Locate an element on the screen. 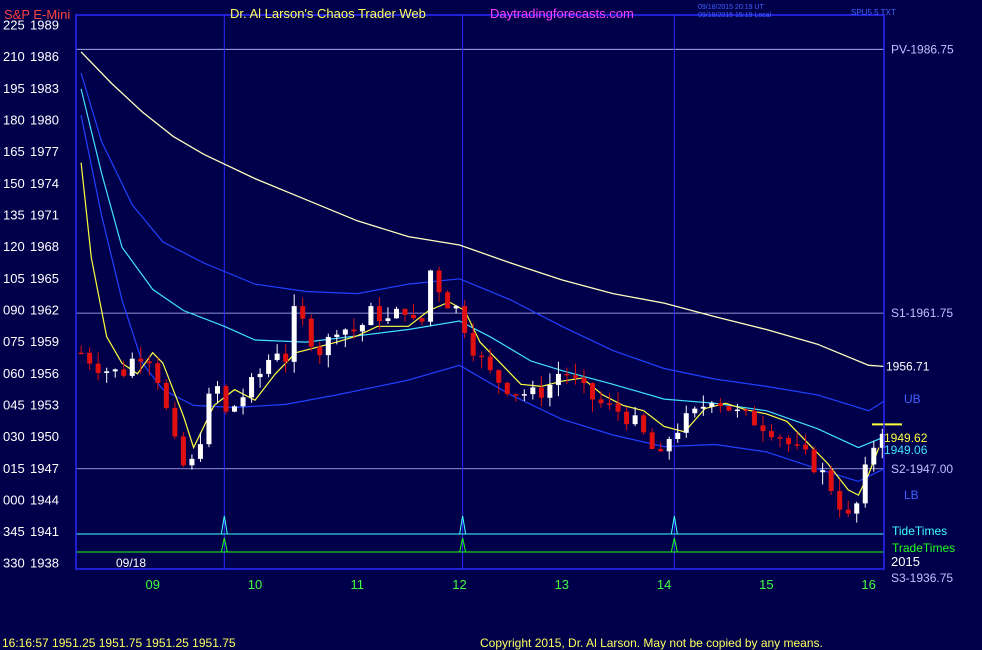 The height and width of the screenshot is (650, 982). y-tick-left: 345 is located at coordinates (14, 531).